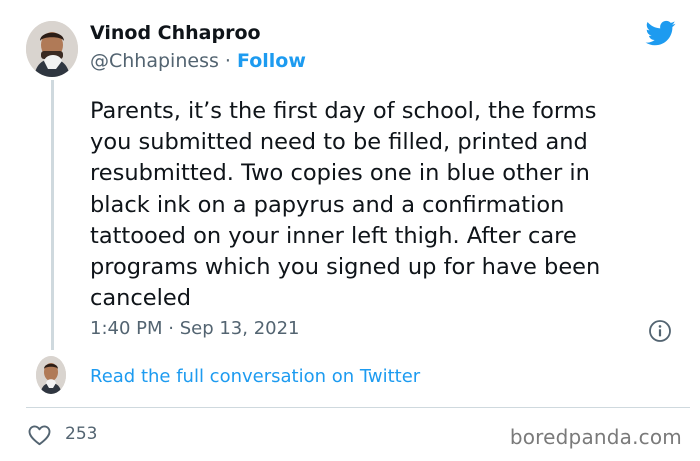 Image resolution: width=700 pixels, height=461 pixels. What do you see at coordinates (358, 407) in the screenshot?
I see `divider` at bounding box center [358, 407].